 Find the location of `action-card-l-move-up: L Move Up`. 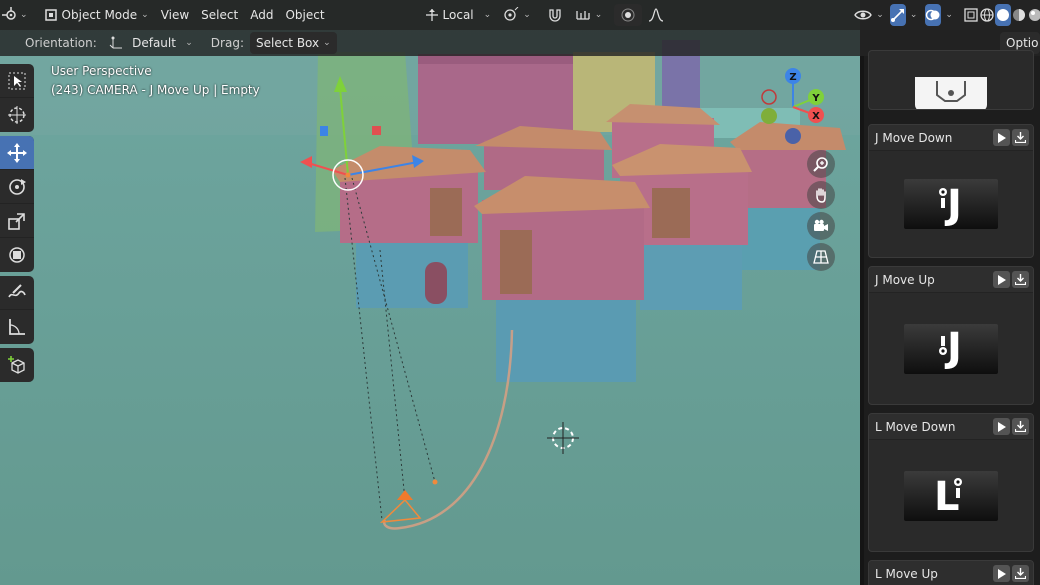

action-card-l-move-up: L Move Up is located at coordinates (951, 572).